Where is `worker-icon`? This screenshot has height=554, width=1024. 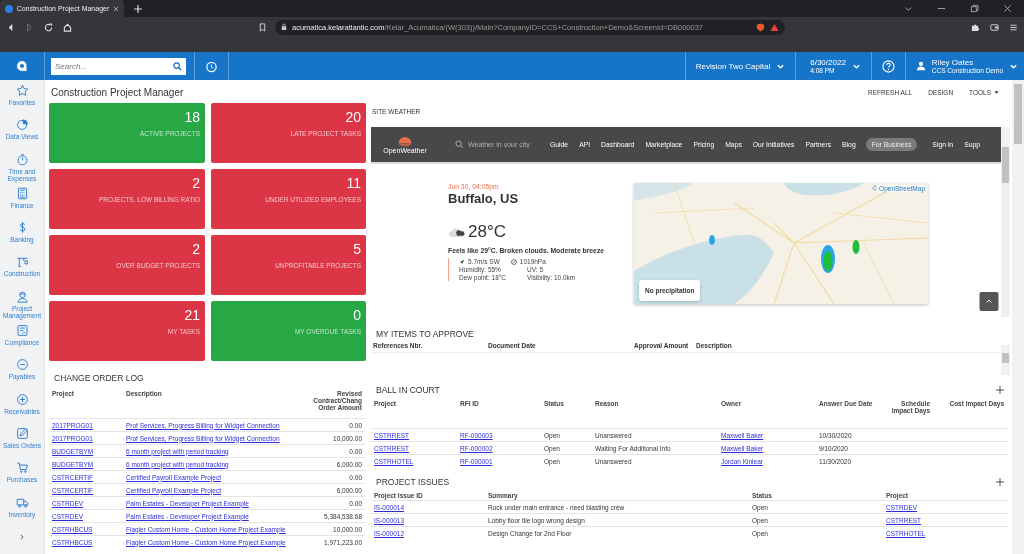
worker-icon is located at coordinates (22, 296).